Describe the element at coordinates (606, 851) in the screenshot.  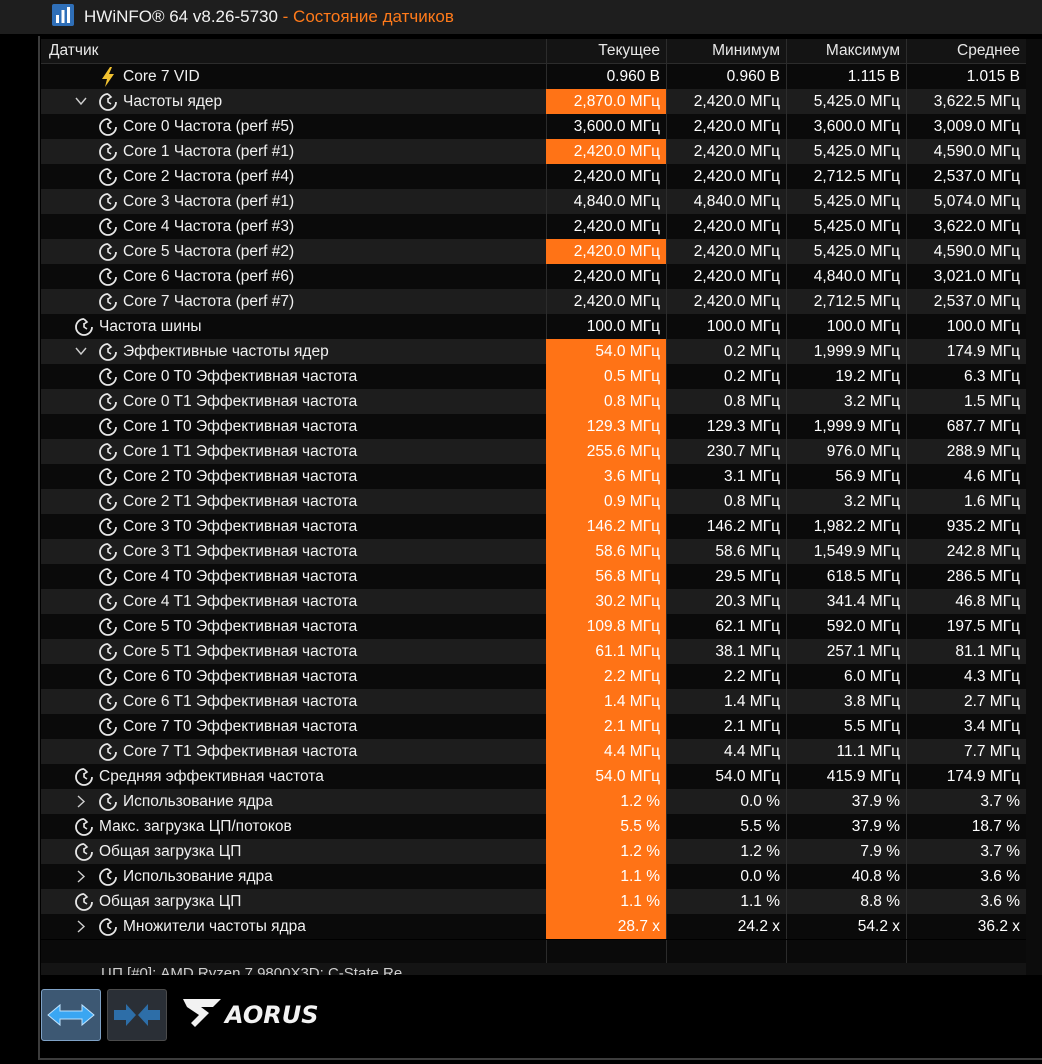
I see `current-value: 1.2 %` at that location.